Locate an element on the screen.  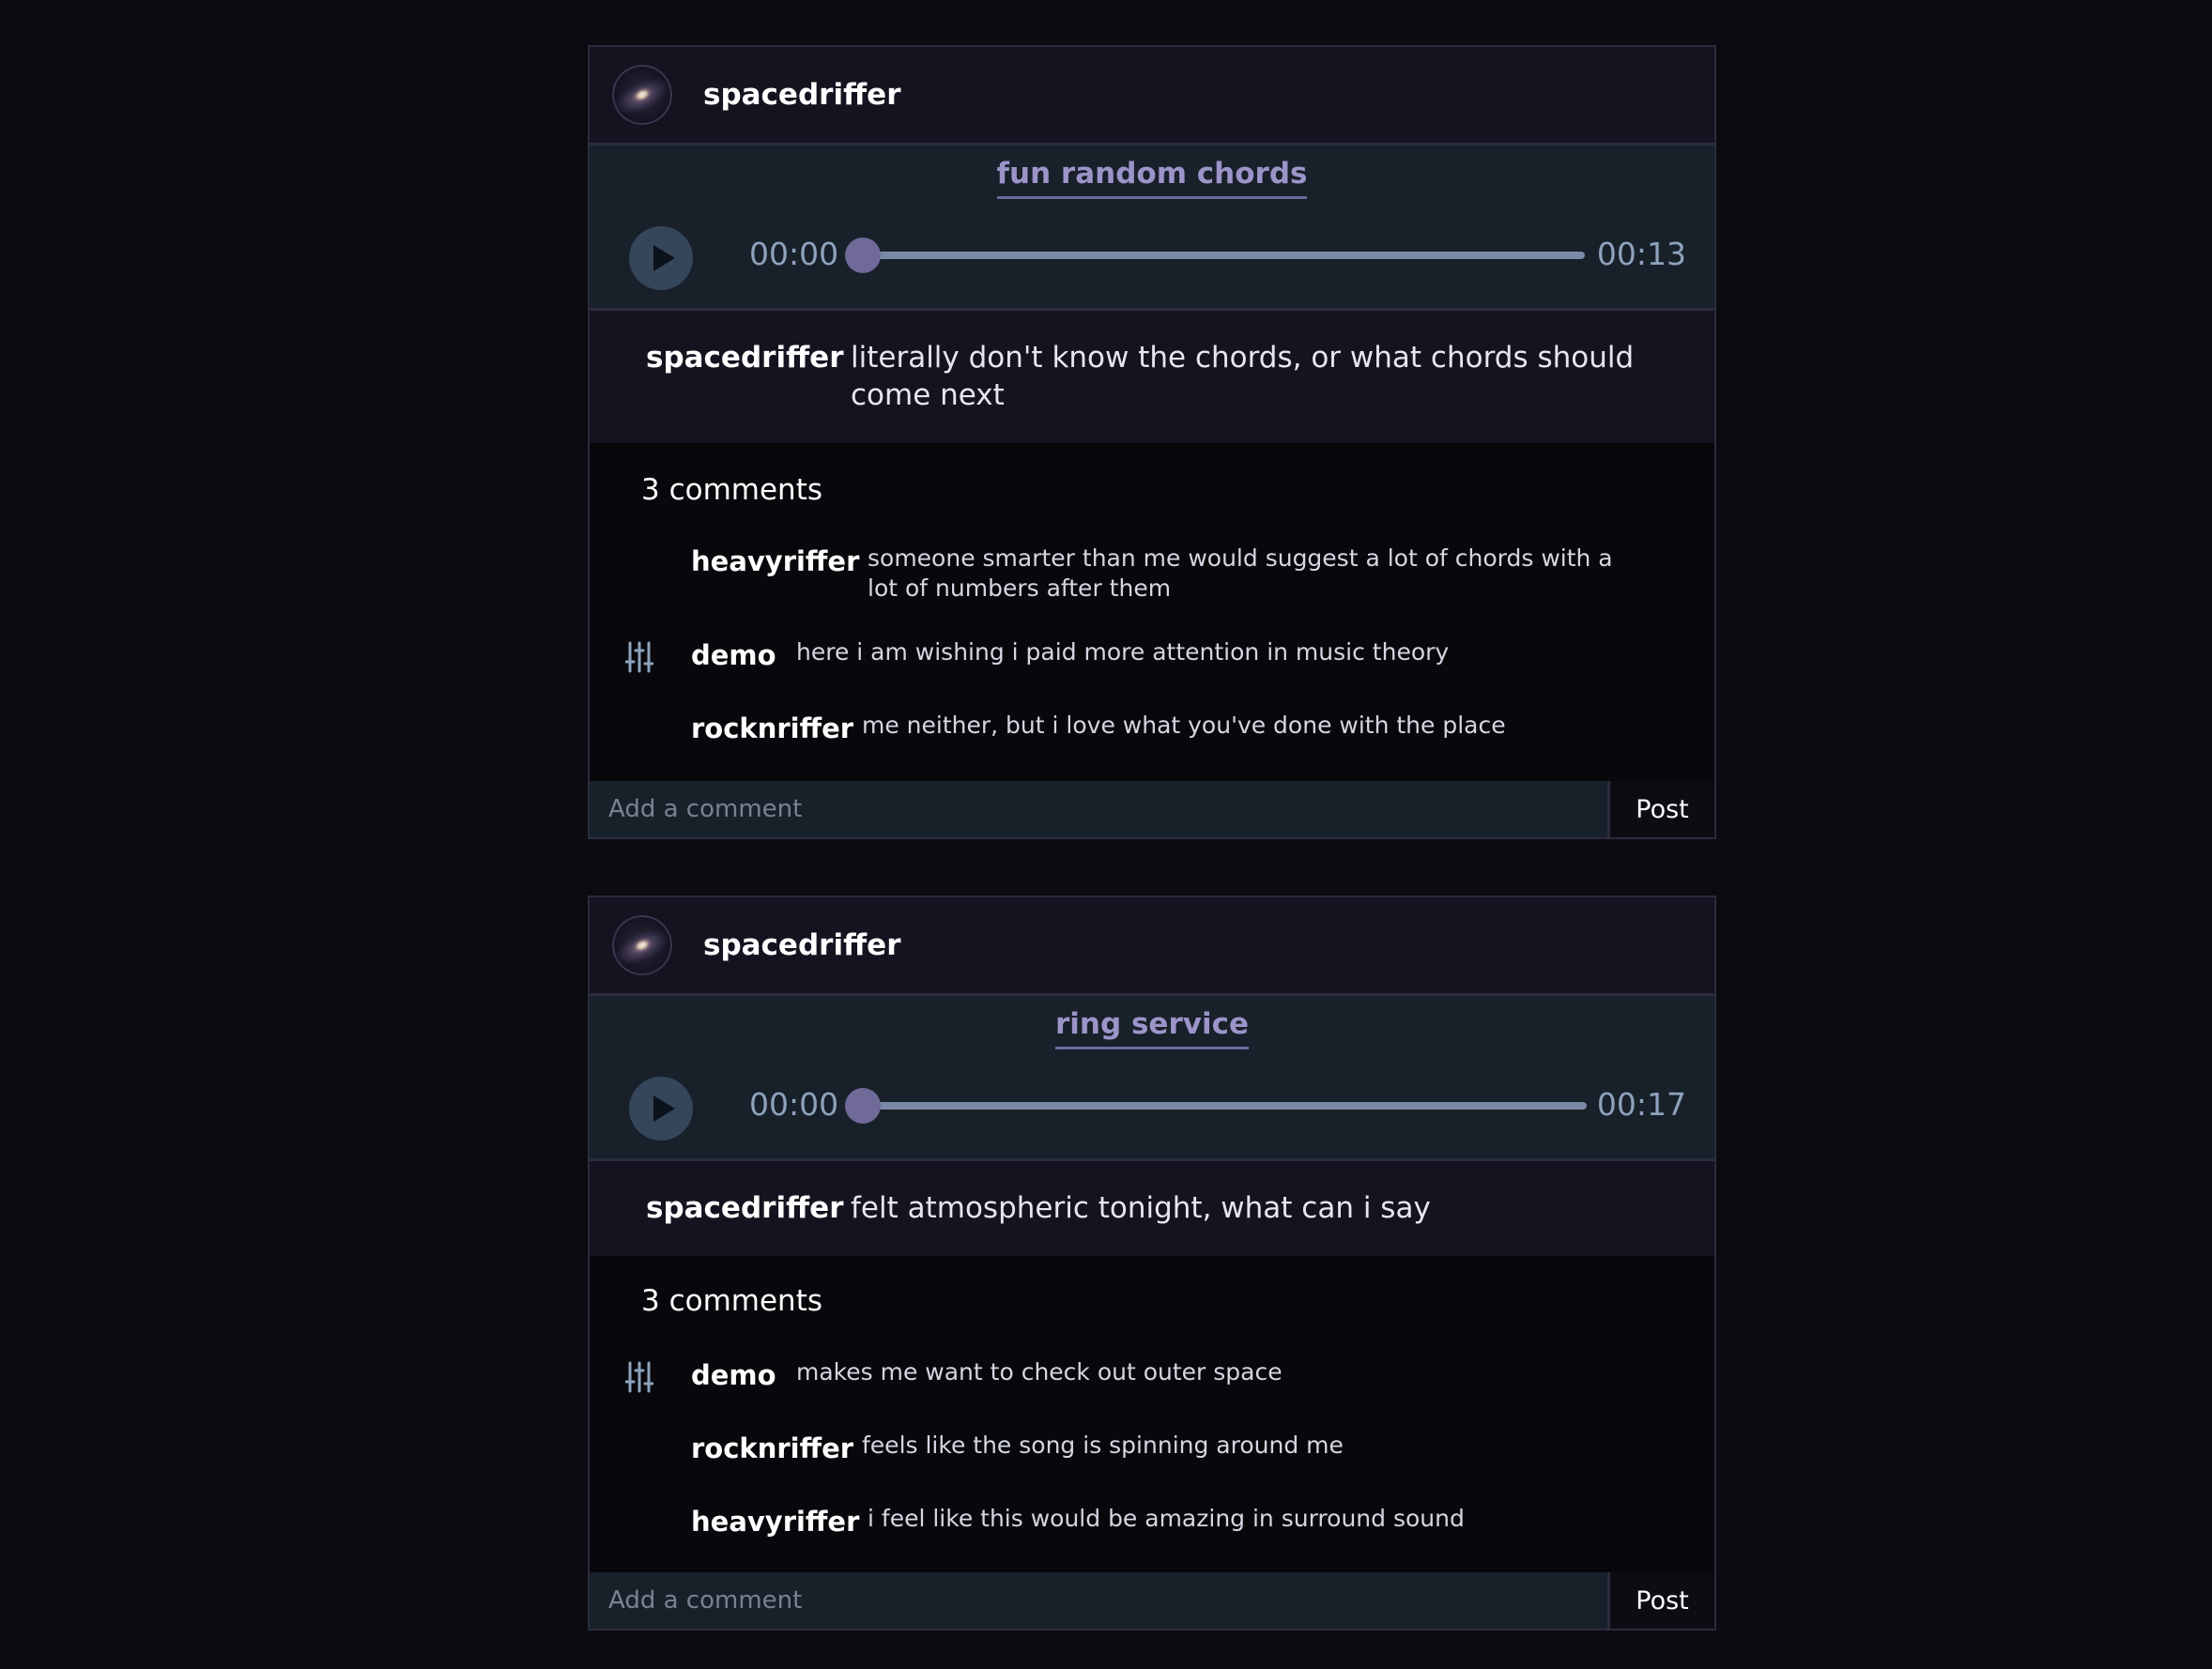
audio-player: fun random chords 00:00 00:13 is located at coordinates (1152, 228).